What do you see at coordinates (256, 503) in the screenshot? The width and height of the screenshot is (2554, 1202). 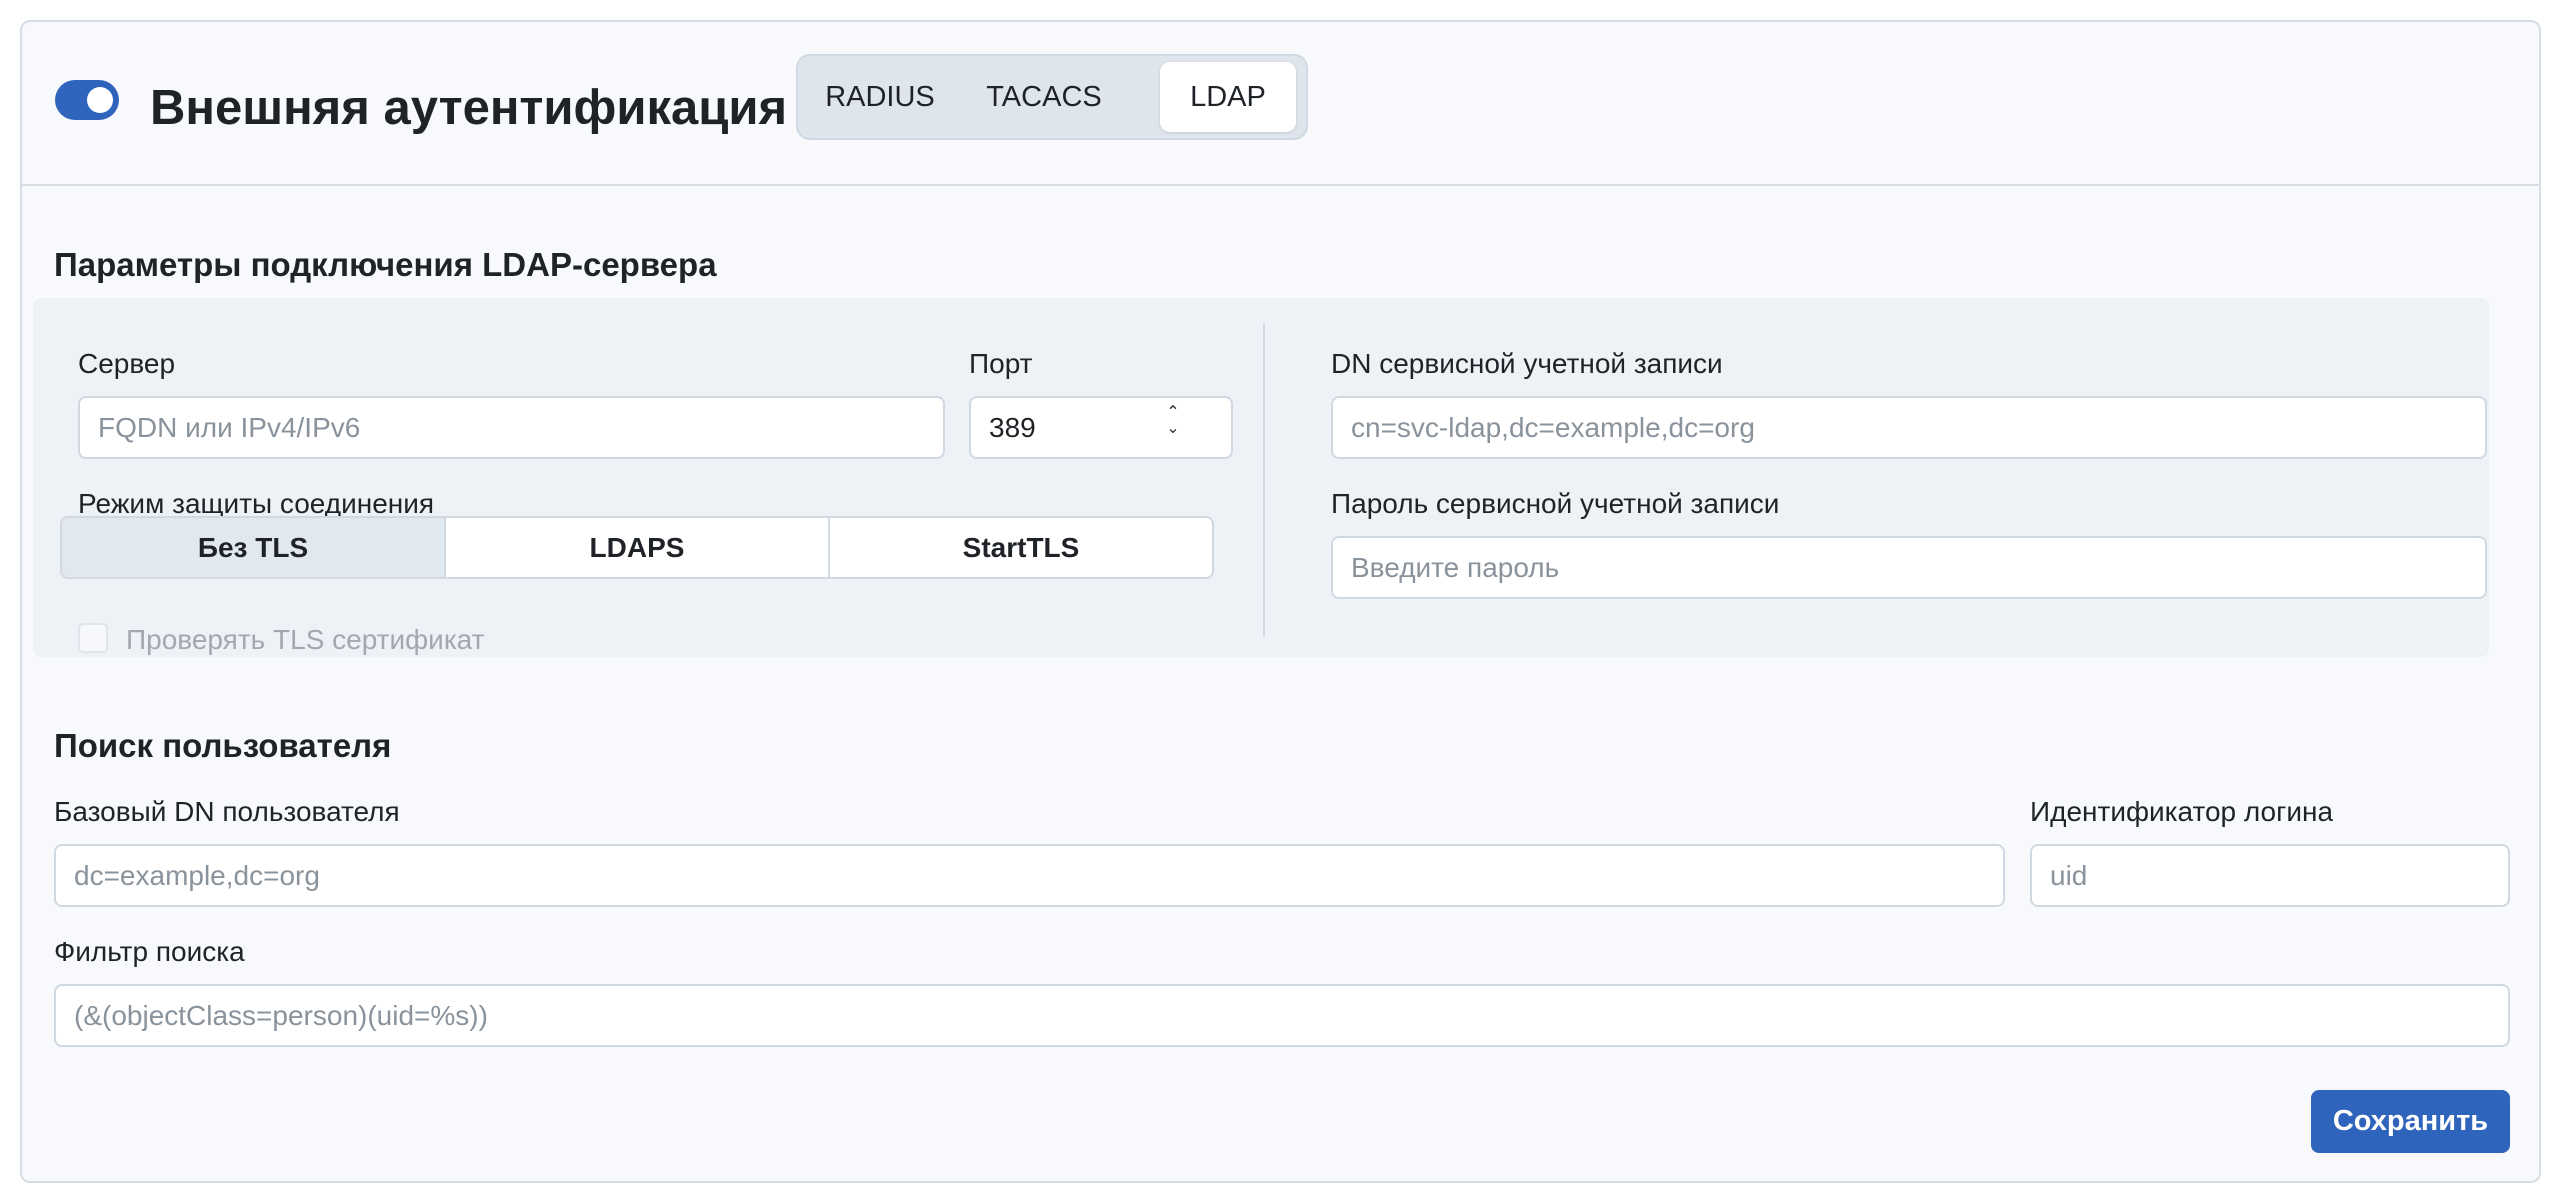 I see `security-mode-label: Режим защиты соединения` at bounding box center [256, 503].